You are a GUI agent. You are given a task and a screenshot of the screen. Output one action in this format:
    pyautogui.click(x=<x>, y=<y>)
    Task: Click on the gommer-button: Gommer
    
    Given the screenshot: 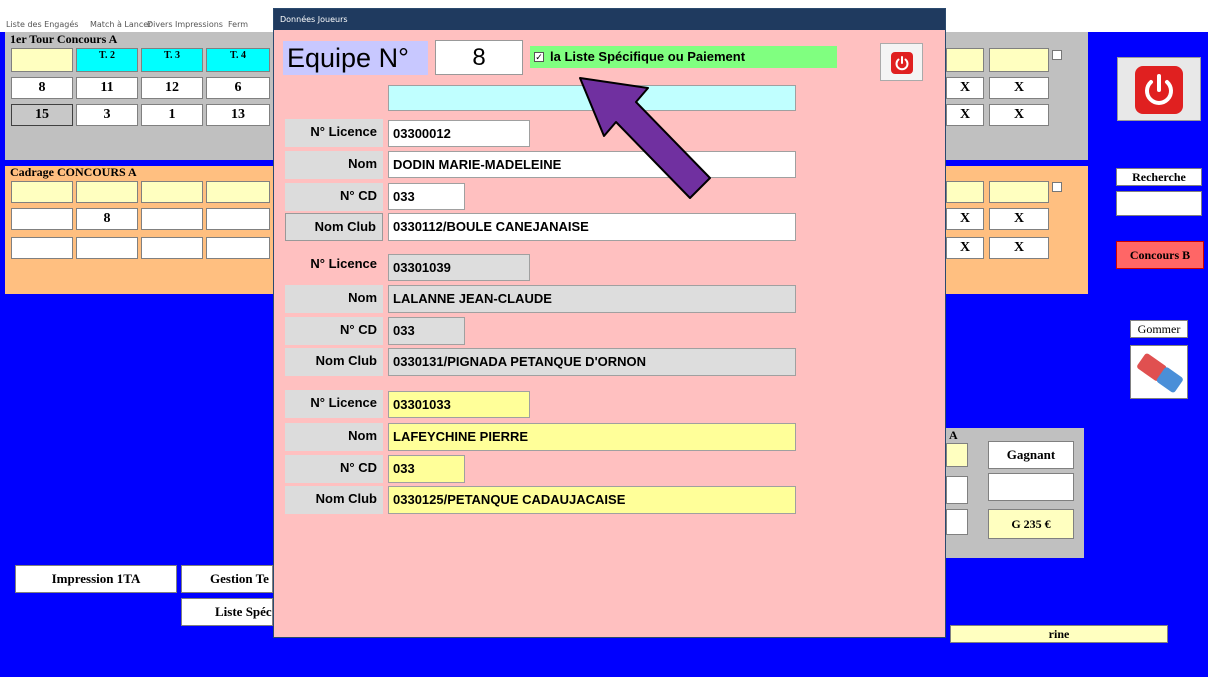 What is the action you would take?
    pyautogui.click(x=1159, y=329)
    